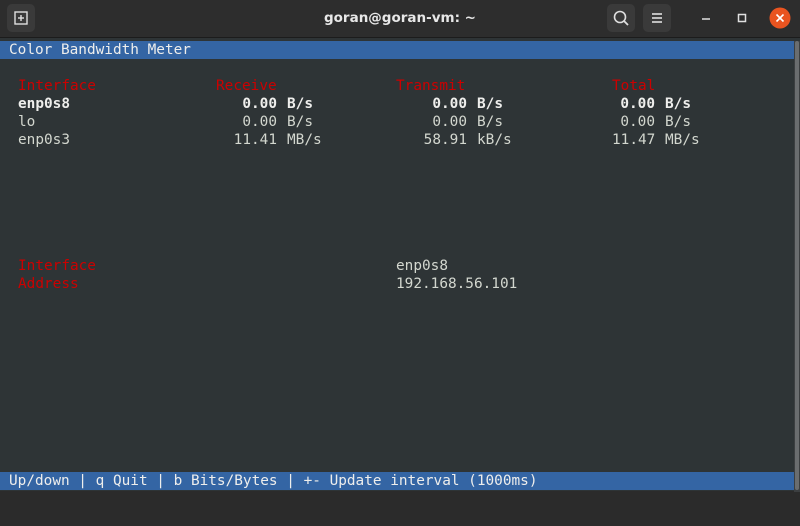 Image resolution: width=800 pixels, height=526 pixels. What do you see at coordinates (44, 104) in the screenshot?
I see `row-interface: enp0s8` at bounding box center [44, 104].